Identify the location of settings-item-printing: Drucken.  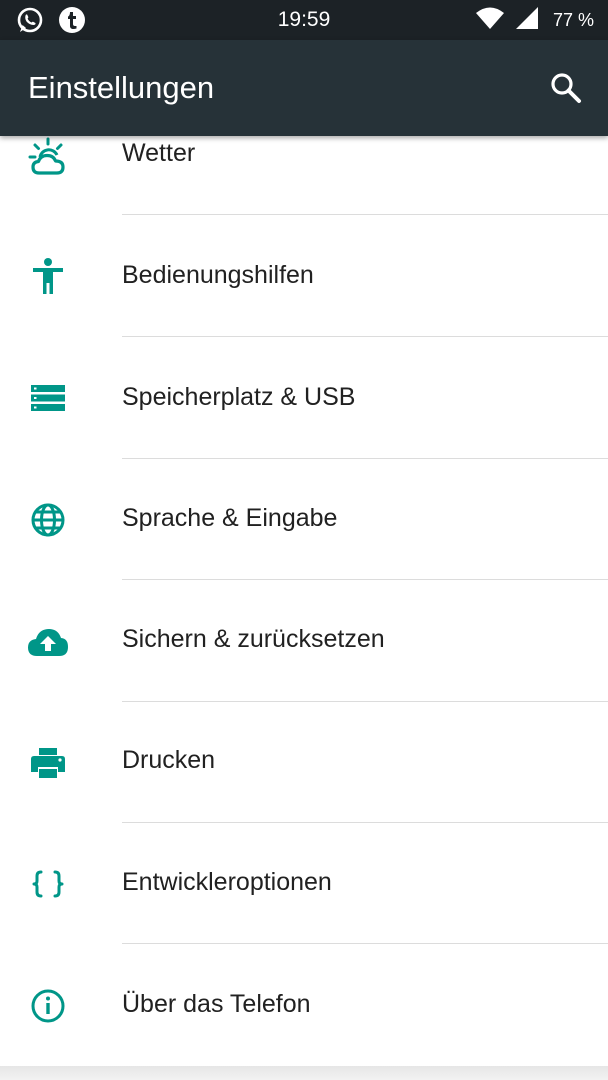
(304, 762).